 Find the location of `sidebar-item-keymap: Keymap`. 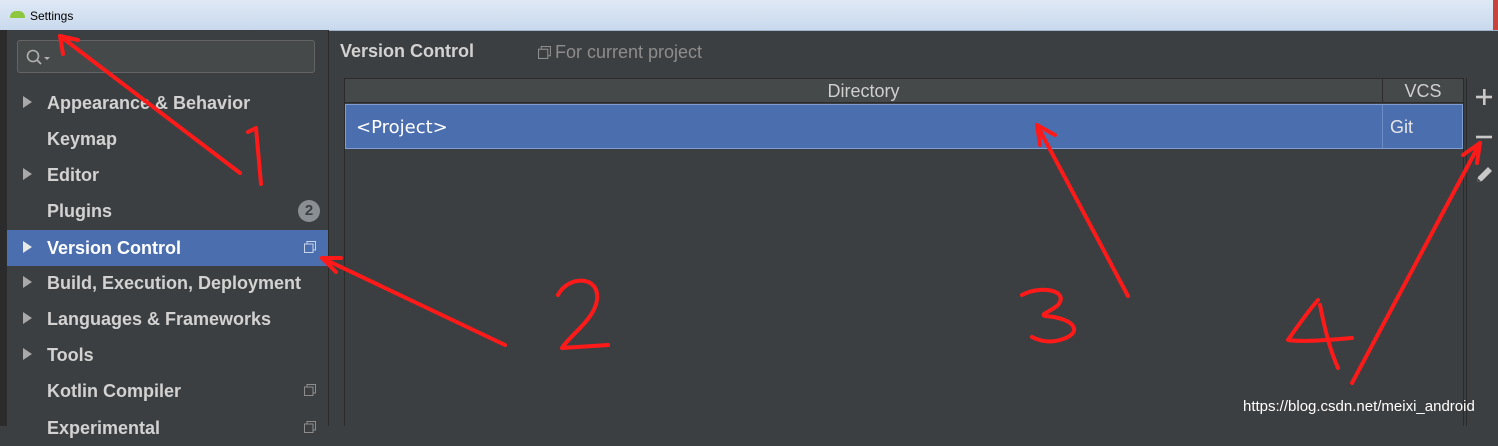

sidebar-item-keymap: Keymap is located at coordinates (167, 139).